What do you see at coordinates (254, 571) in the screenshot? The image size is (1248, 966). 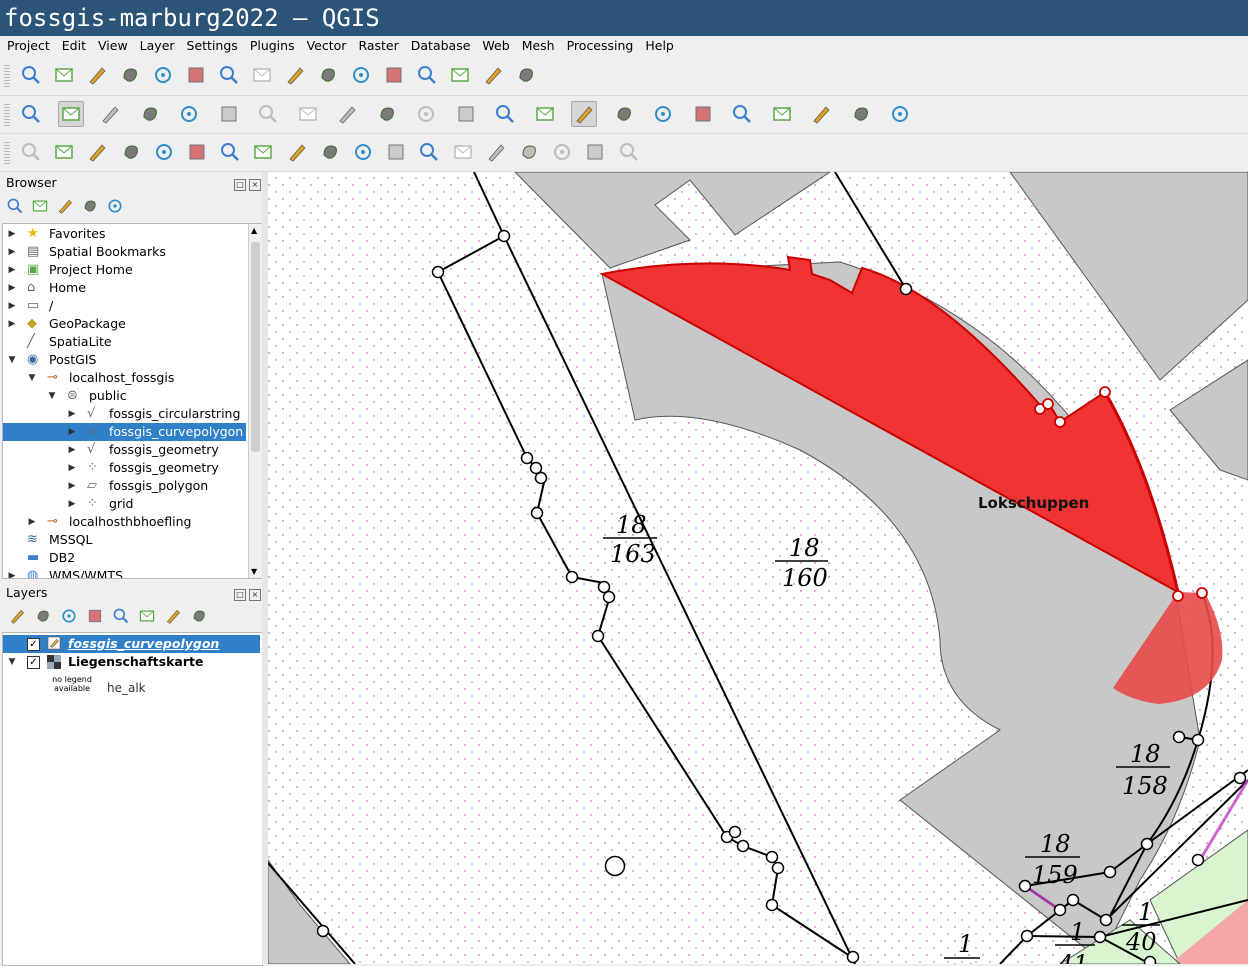 I see `scroll-down-icon: ▼` at bounding box center [254, 571].